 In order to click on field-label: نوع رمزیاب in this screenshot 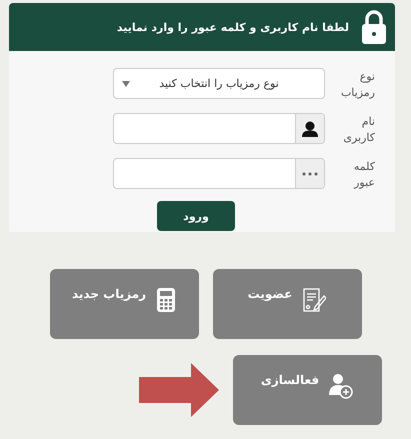, I will do `click(357, 85)`.